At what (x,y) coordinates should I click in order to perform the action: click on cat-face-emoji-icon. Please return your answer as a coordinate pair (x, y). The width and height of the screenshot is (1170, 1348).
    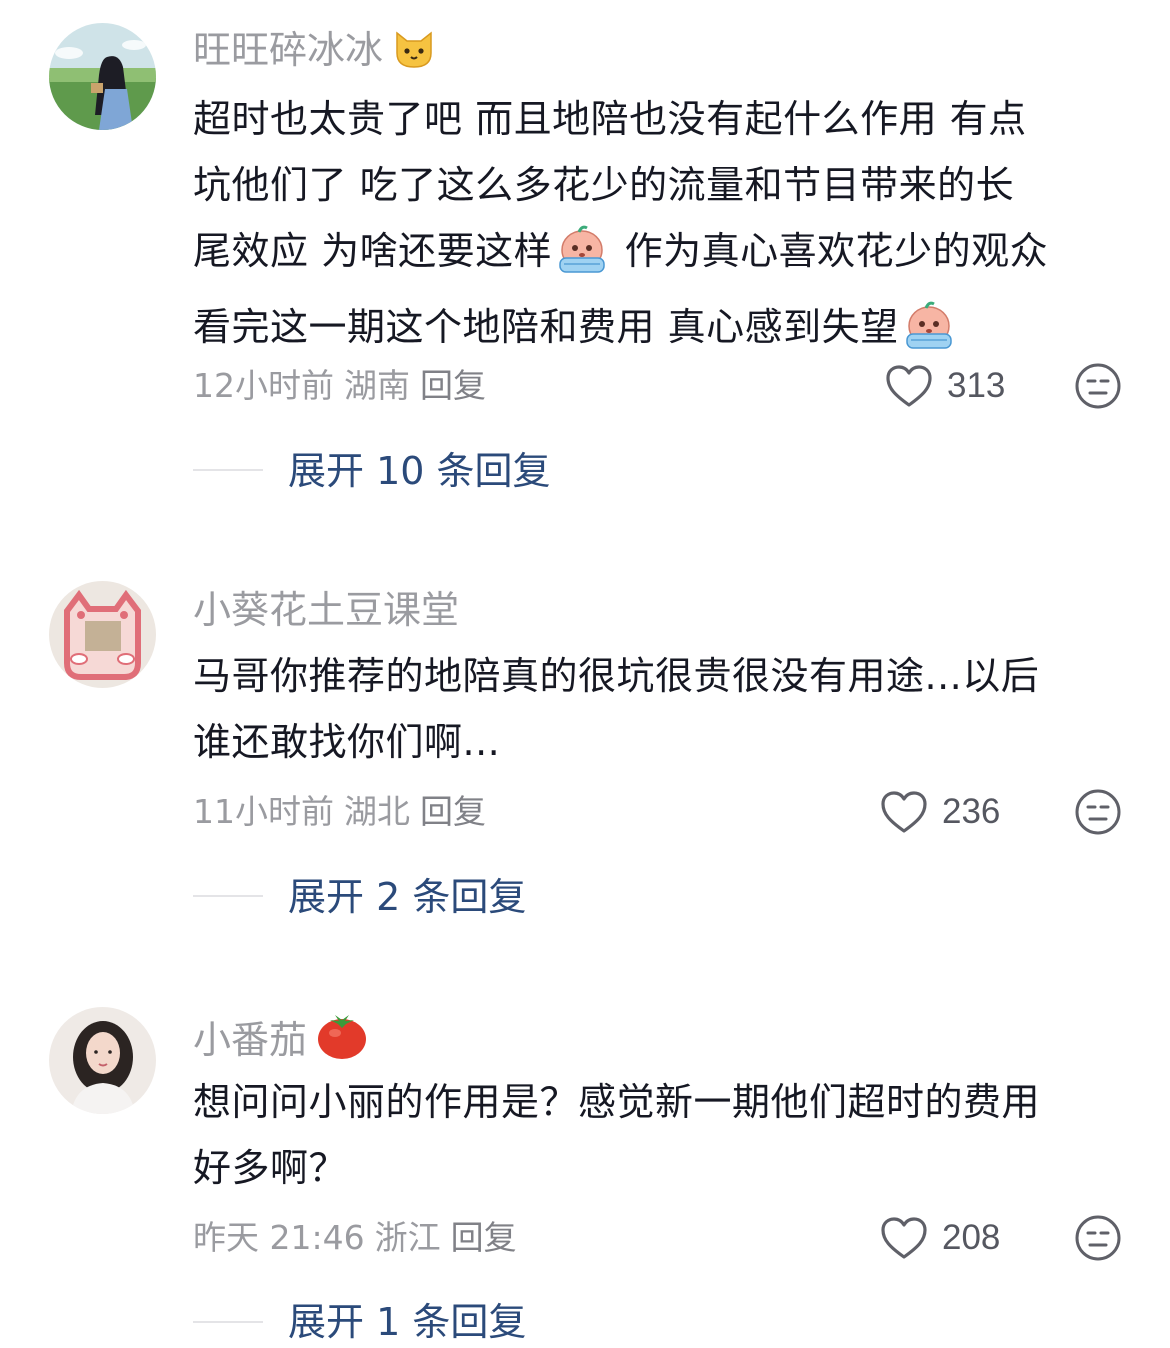
    Looking at the image, I should click on (414, 54).